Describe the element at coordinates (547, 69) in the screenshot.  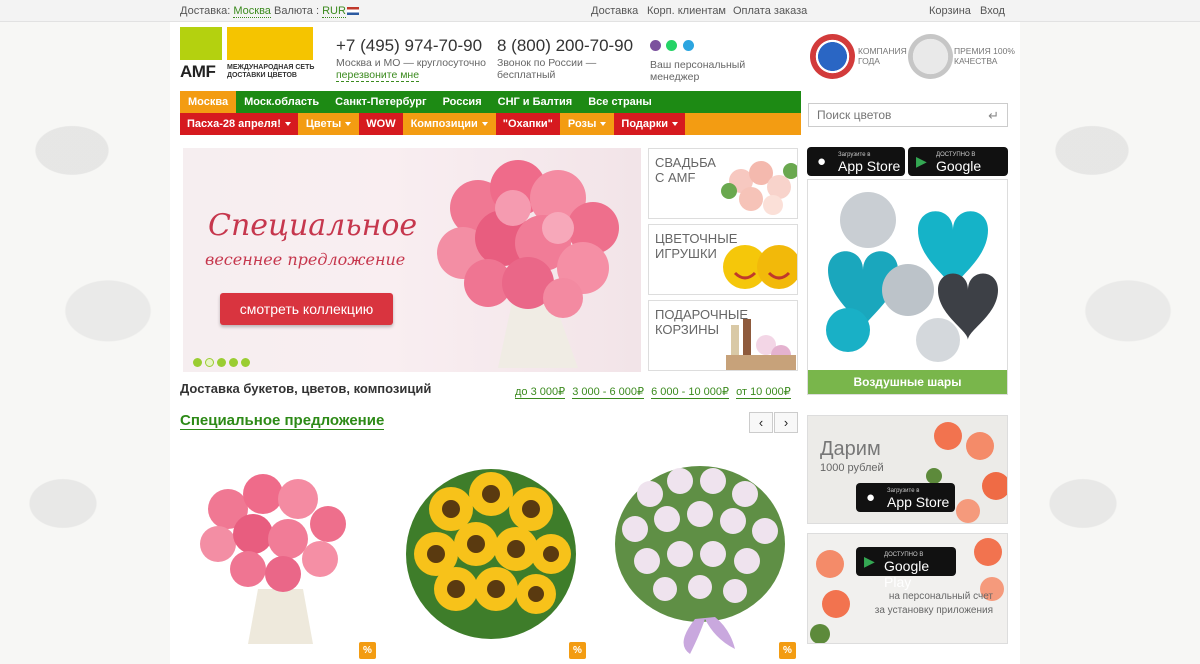
I see `phone-russia-caption: Звонок по России — бесплатный` at that location.